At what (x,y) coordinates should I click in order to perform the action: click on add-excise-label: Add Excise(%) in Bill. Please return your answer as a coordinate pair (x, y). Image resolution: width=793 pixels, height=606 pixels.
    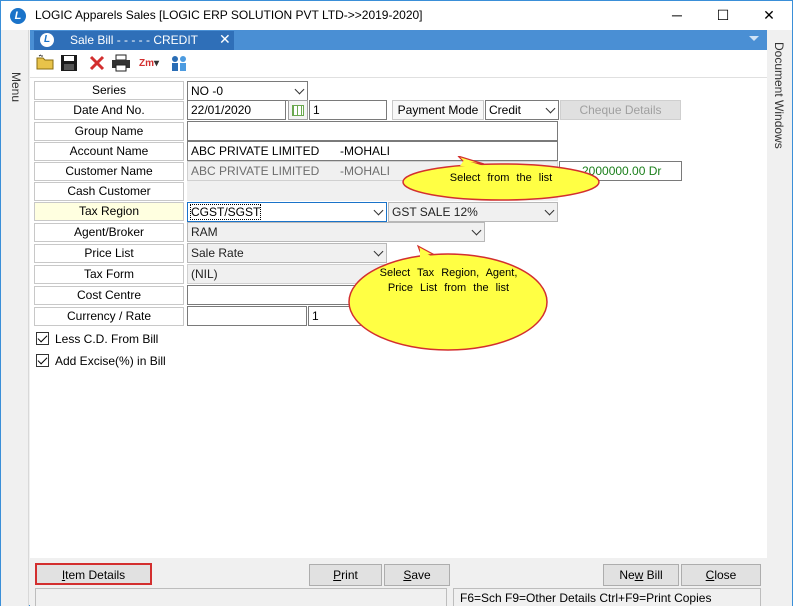
    Looking at the image, I should click on (110, 361).